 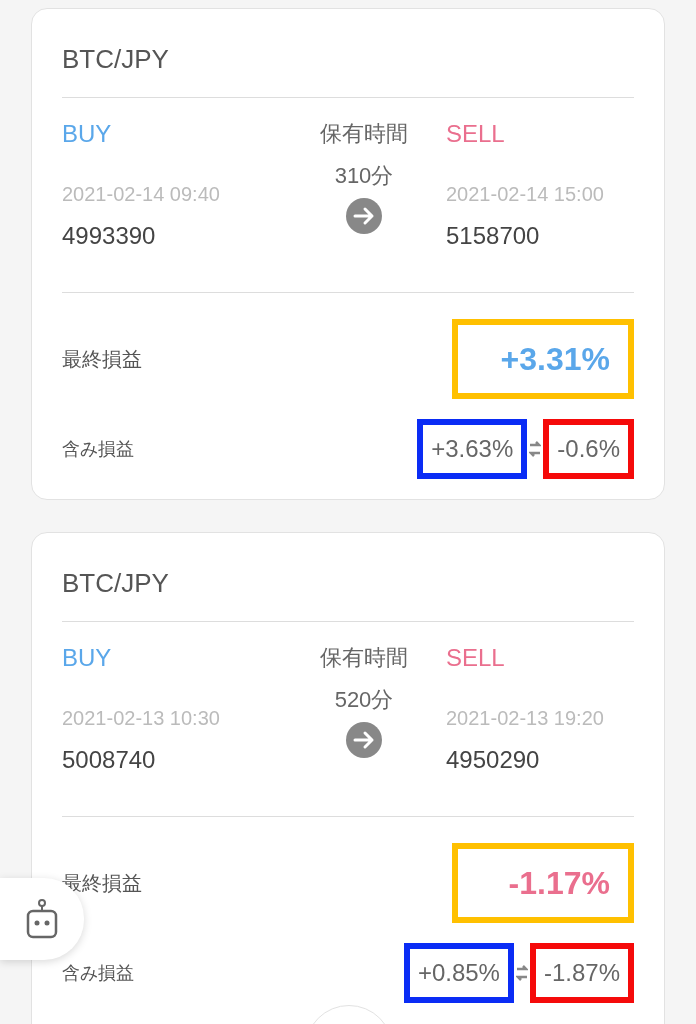 I want to click on sell-price: 5158700, so click(x=493, y=236).